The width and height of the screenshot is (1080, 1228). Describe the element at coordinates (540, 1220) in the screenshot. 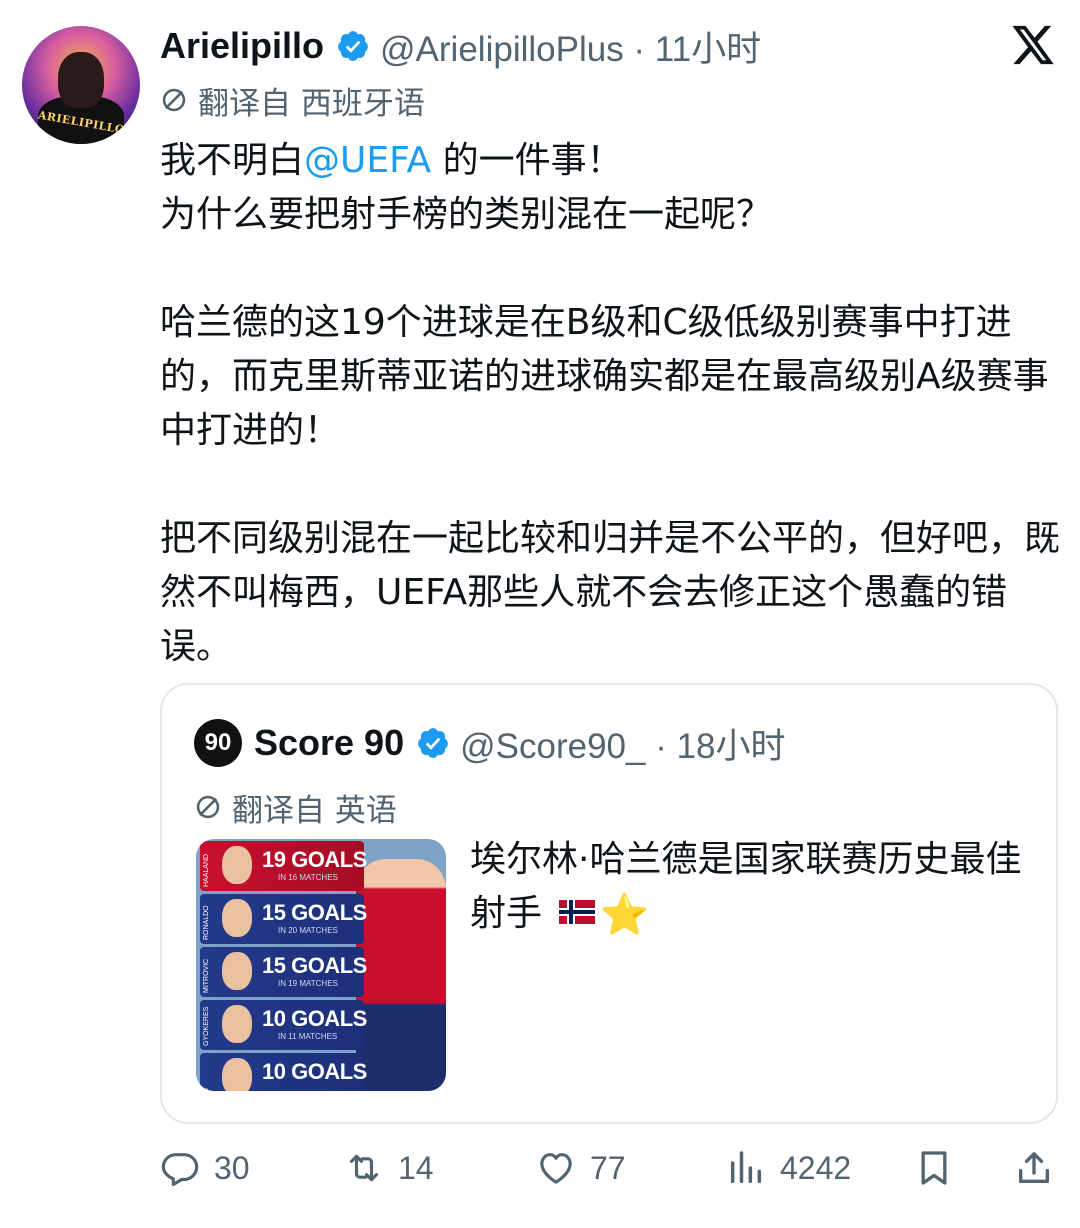

I see `bottom-spacer` at that location.